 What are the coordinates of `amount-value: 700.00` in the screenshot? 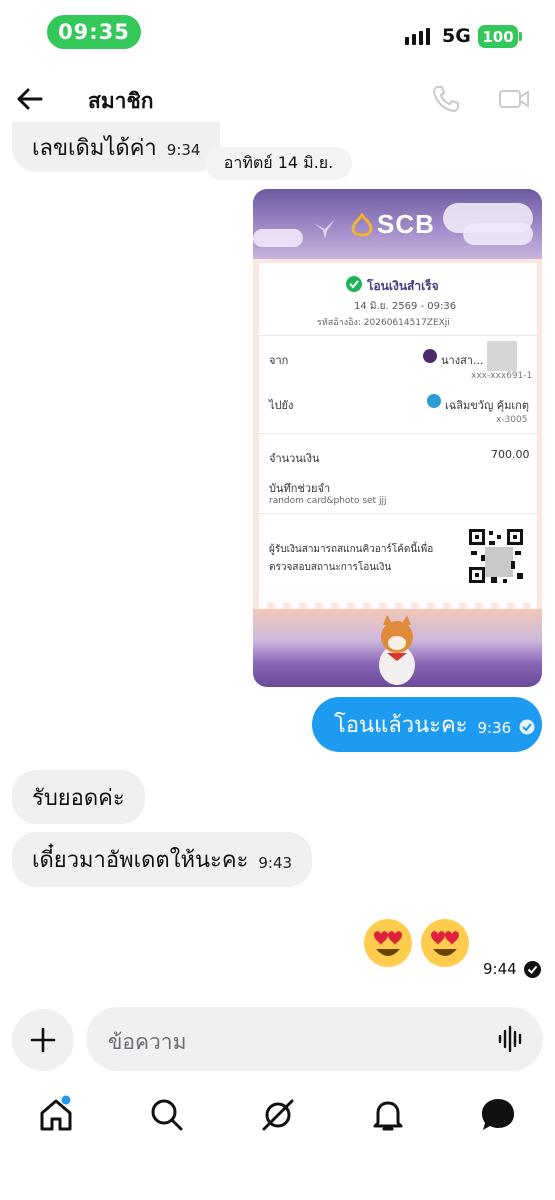 It's located at (510, 454).